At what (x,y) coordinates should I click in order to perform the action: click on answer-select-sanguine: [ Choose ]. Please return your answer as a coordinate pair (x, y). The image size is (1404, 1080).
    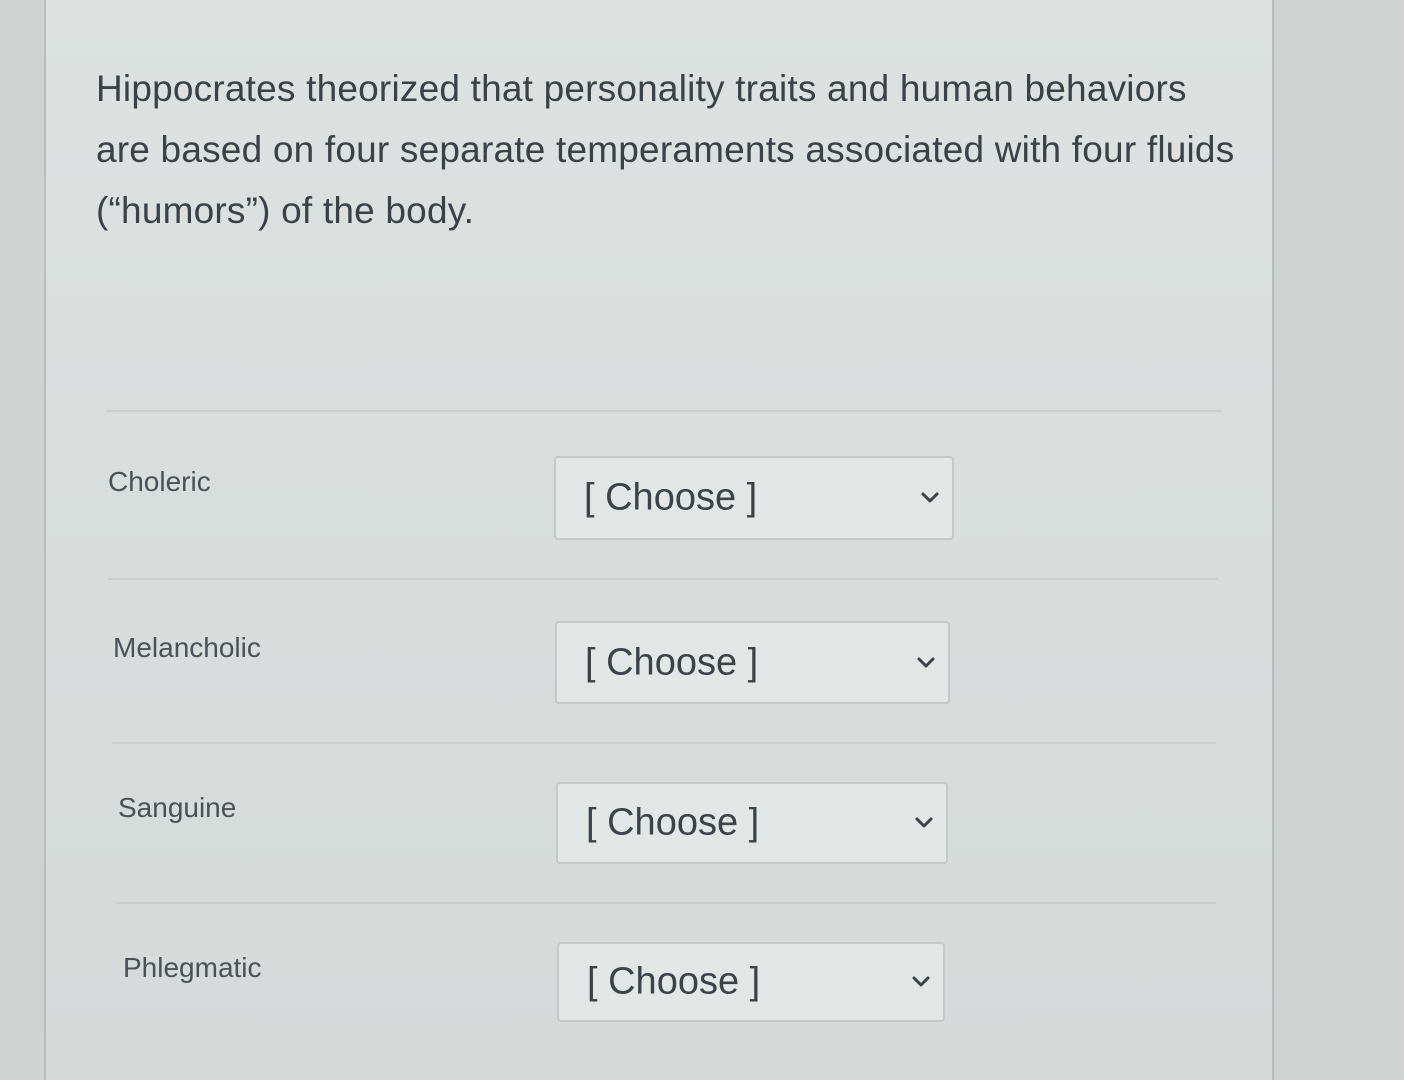
    Looking at the image, I should click on (752, 823).